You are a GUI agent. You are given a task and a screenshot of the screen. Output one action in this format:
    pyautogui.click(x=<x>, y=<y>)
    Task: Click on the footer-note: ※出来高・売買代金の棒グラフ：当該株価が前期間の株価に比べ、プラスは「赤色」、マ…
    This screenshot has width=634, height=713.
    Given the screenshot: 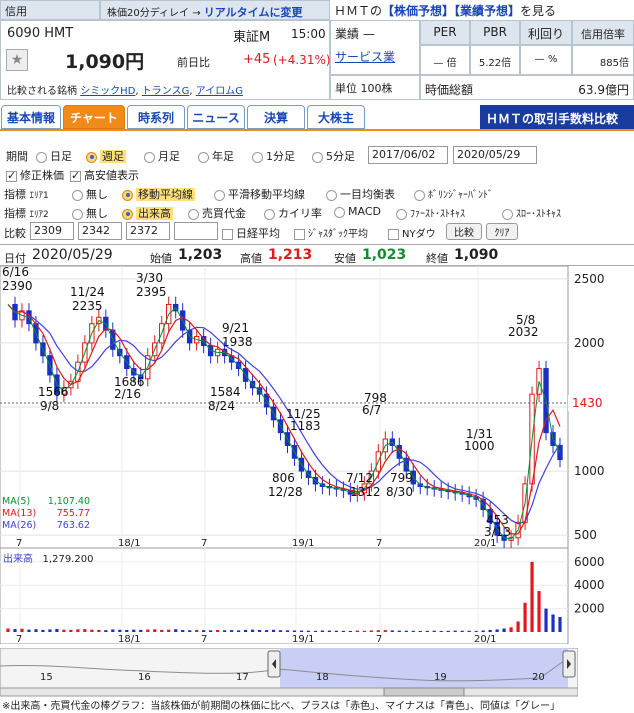 What is the action you would take?
    pyautogui.click(x=281, y=706)
    